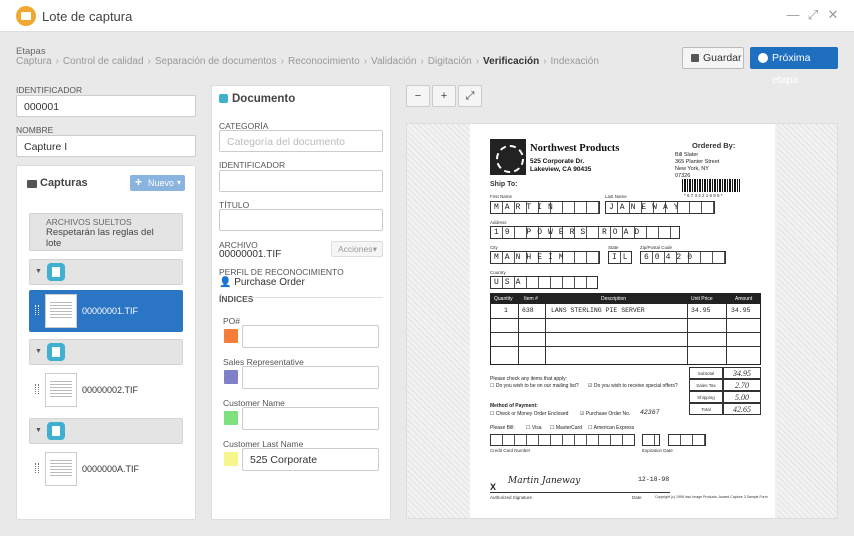 The image size is (854, 536). Describe the element at coordinates (87, 16) in the screenshot. I see `window-title: Lote de captura` at that location.